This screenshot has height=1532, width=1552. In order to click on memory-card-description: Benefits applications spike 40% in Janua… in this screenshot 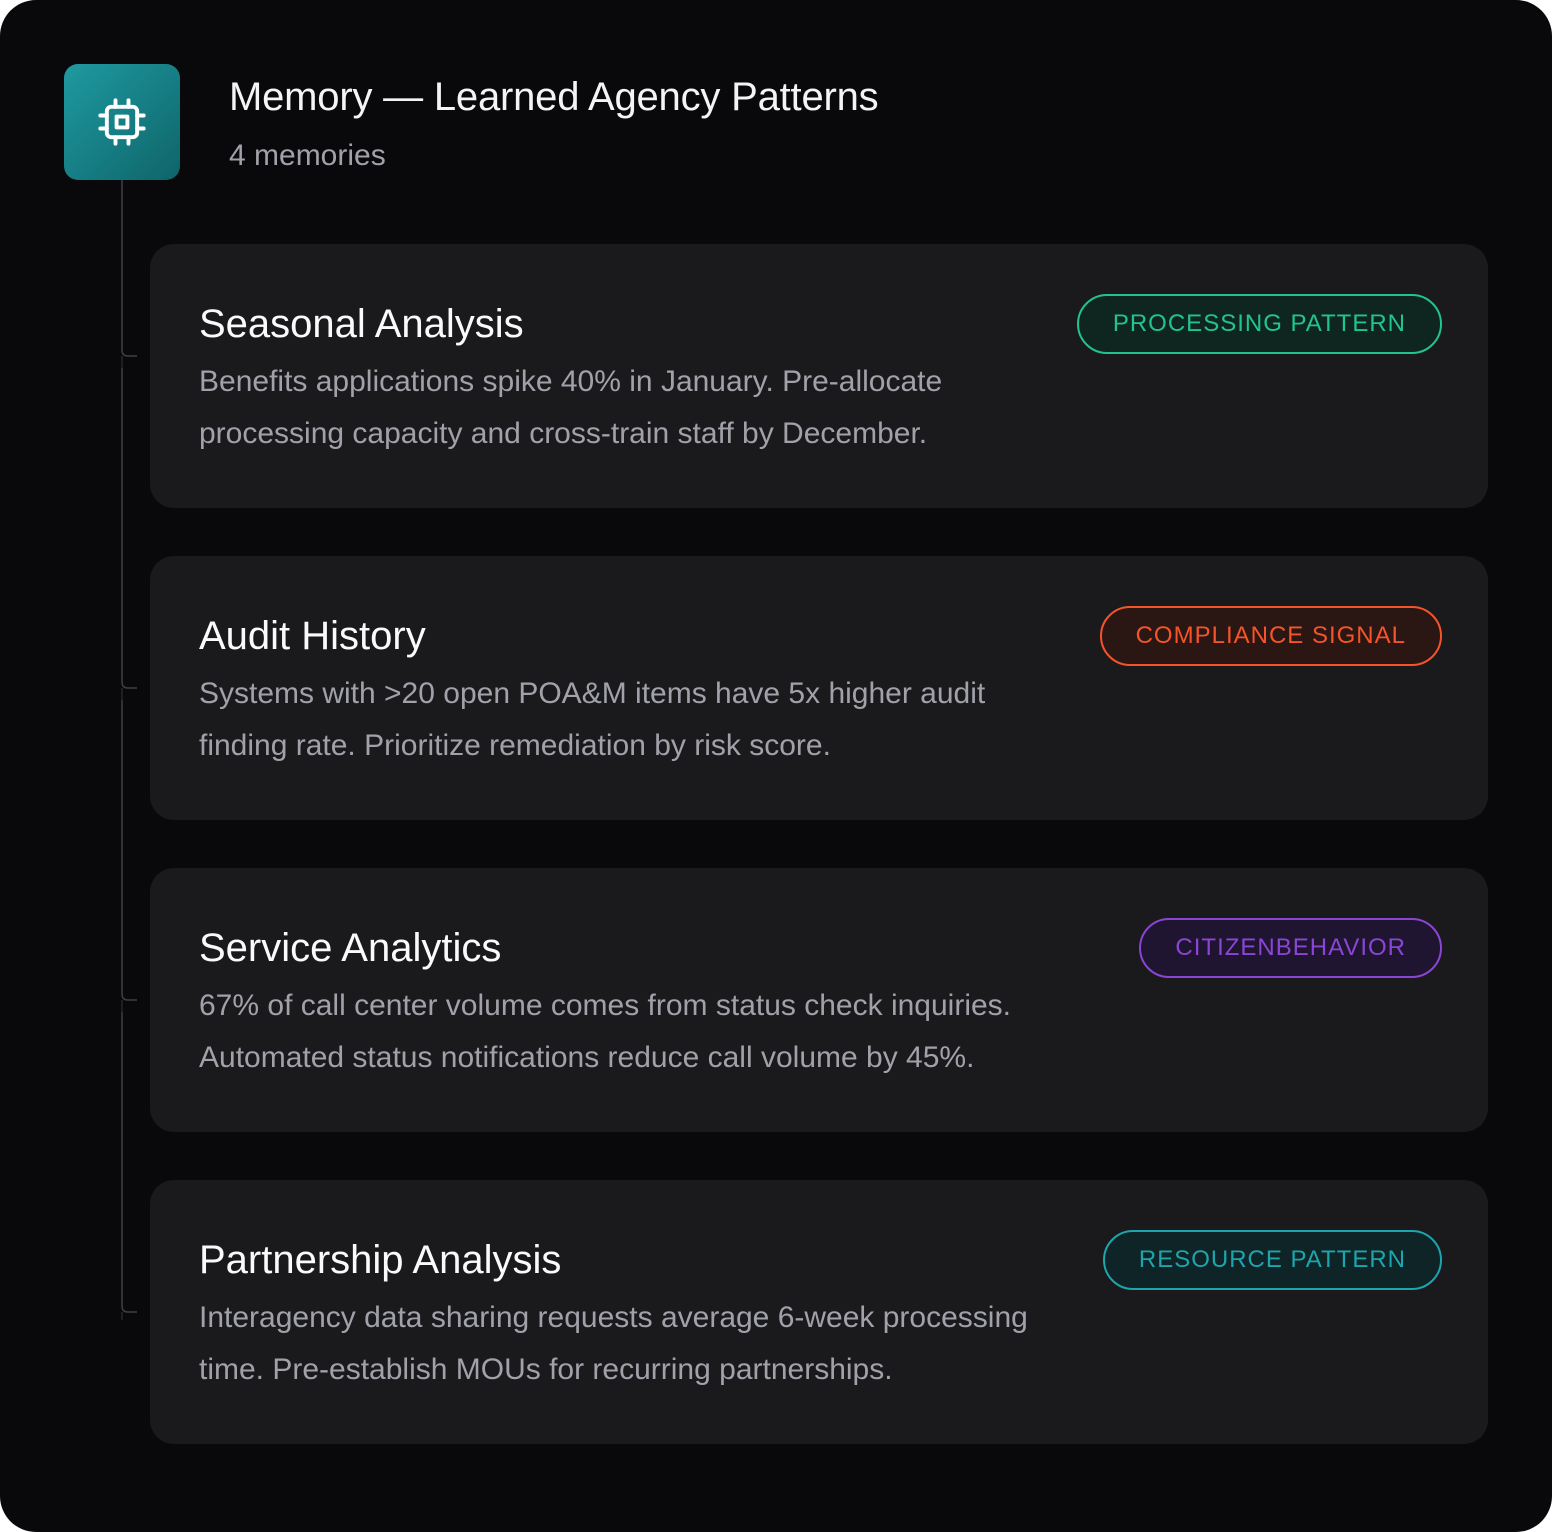, I will do `click(571, 407)`.